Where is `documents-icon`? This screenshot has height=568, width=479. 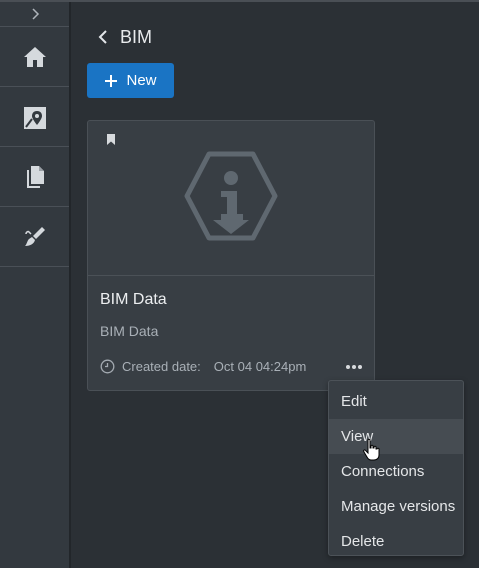
documents-icon is located at coordinates (35, 176).